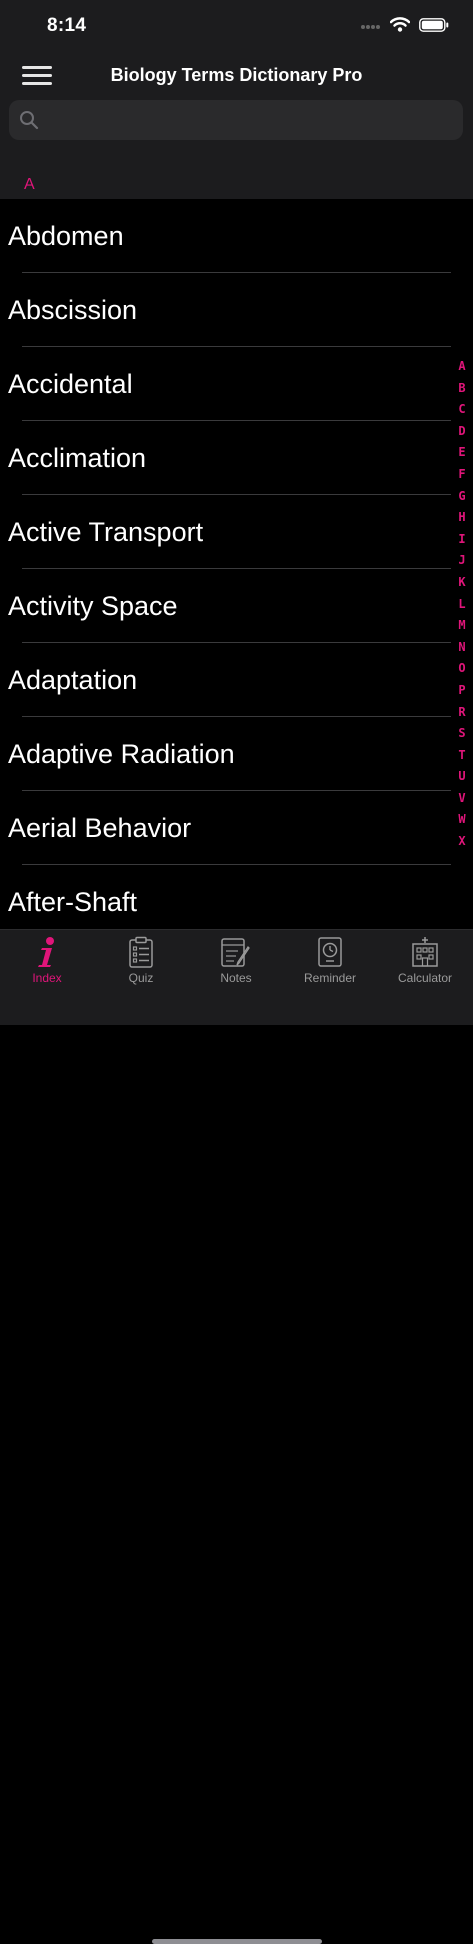 The height and width of the screenshot is (1944, 473). I want to click on term-label: Abscission, so click(73, 310).